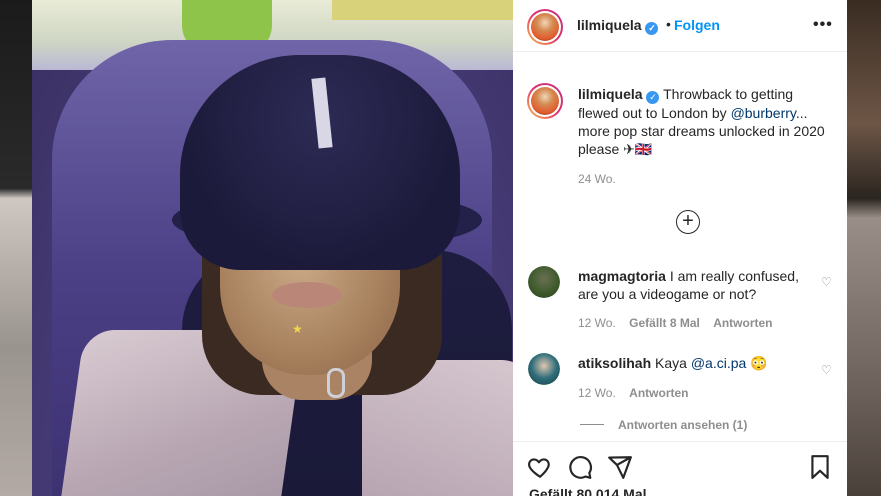  I want to click on comment-meta: 12 Wo. Antworten, so click(633, 393).